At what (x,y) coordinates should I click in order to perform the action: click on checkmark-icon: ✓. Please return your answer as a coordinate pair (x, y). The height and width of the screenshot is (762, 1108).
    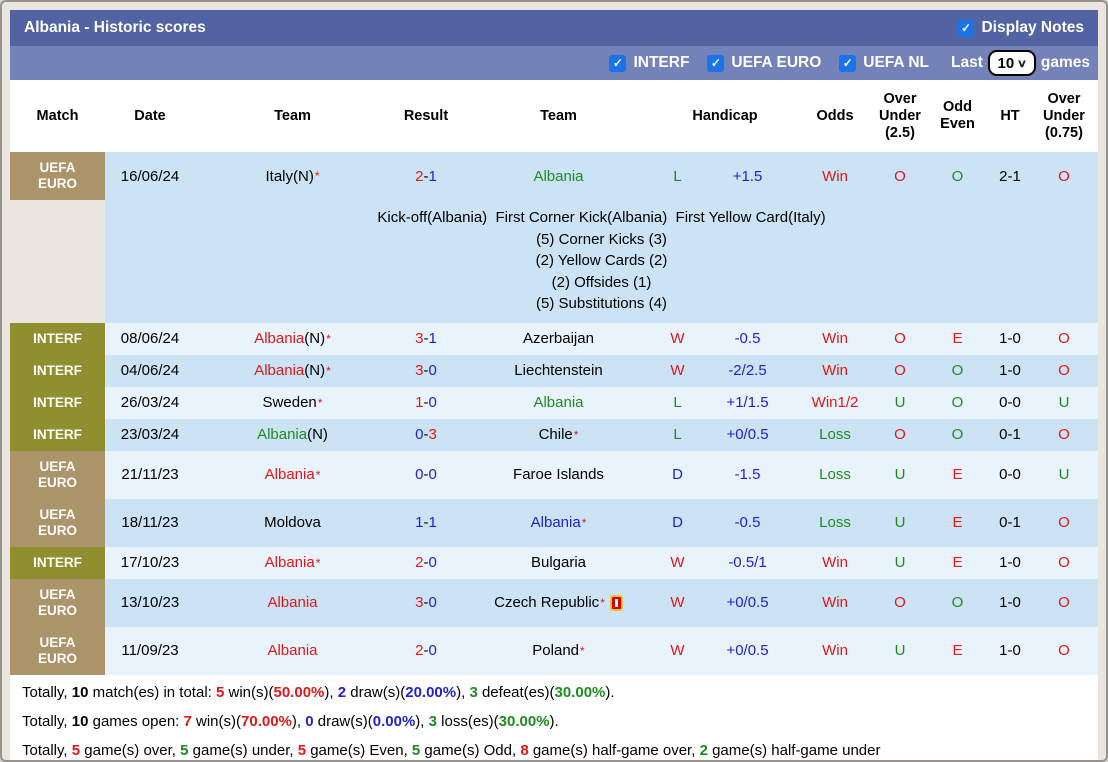
    Looking at the image, I should click on (617, 63).